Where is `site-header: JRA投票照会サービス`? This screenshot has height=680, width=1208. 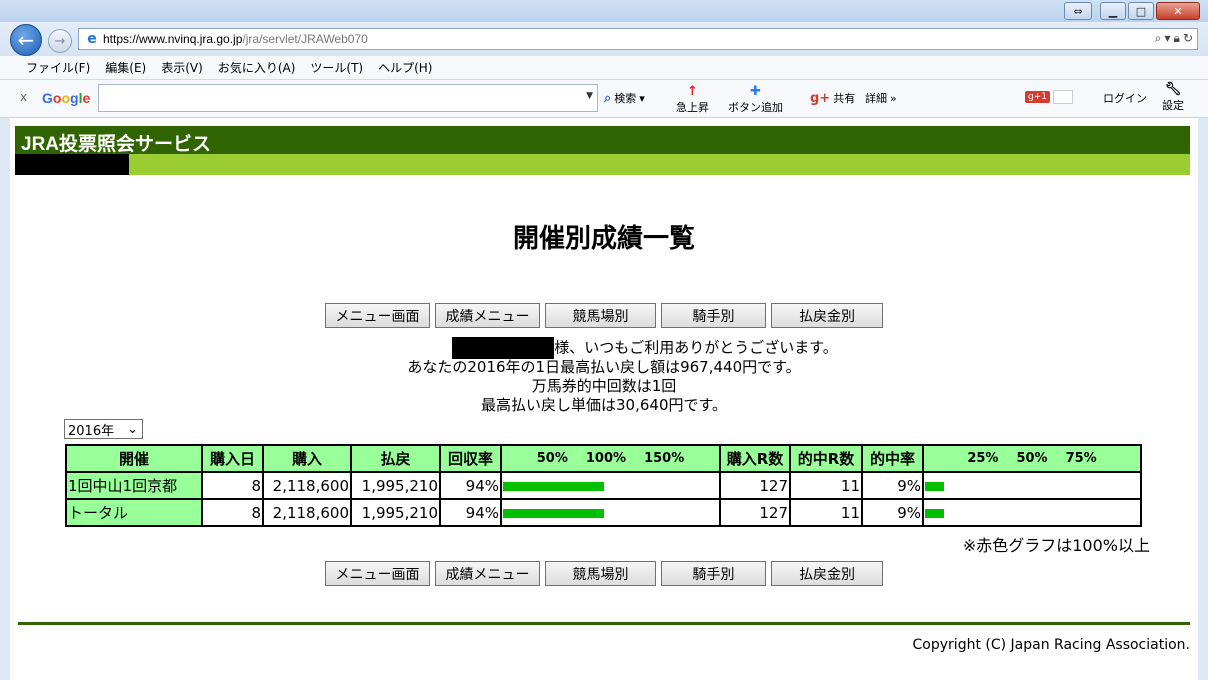 site-header: JRA投票照会サービス is located at coordinates (602, 140).